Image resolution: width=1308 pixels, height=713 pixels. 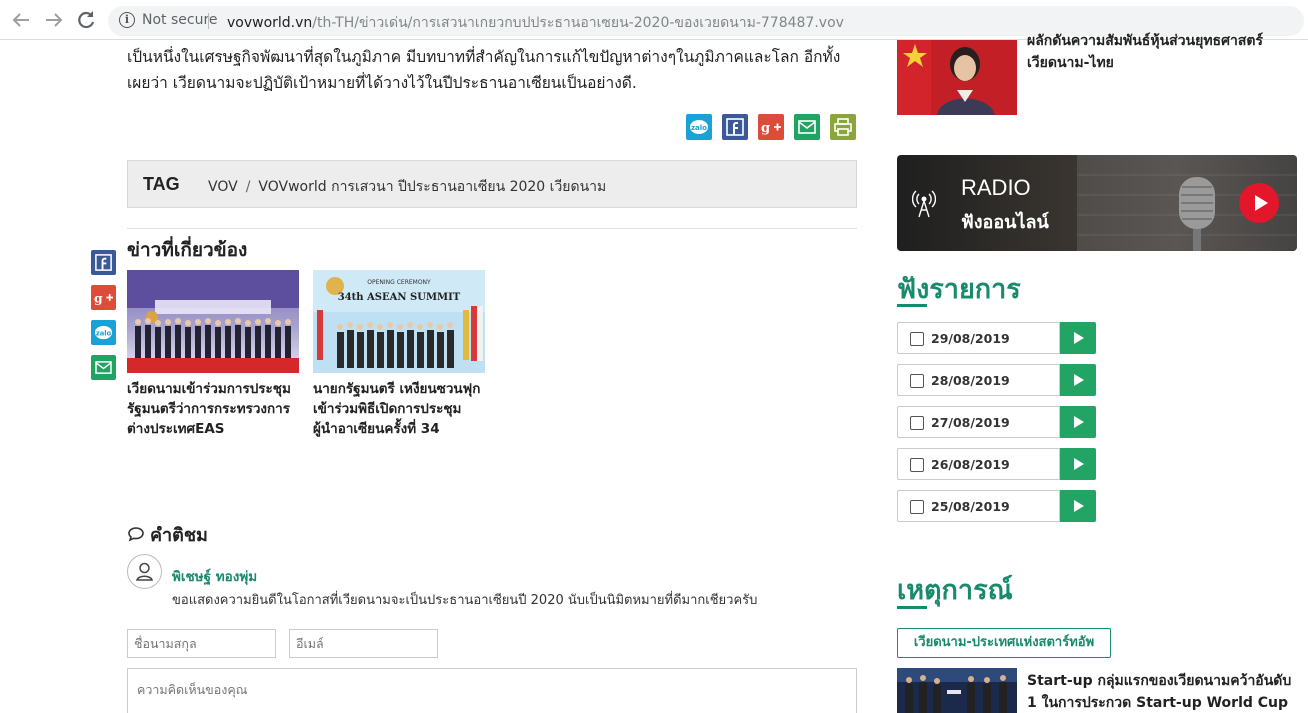 I want to click on comments-title: คำติชม, so click(x=179, y=535).